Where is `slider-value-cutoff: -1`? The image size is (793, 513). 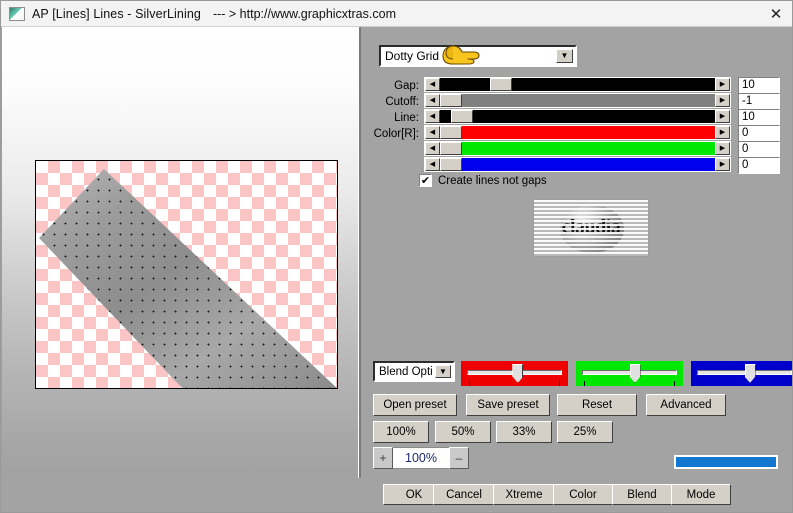 slider-value-cutoff: -1 is located at coordinates (759, 101).